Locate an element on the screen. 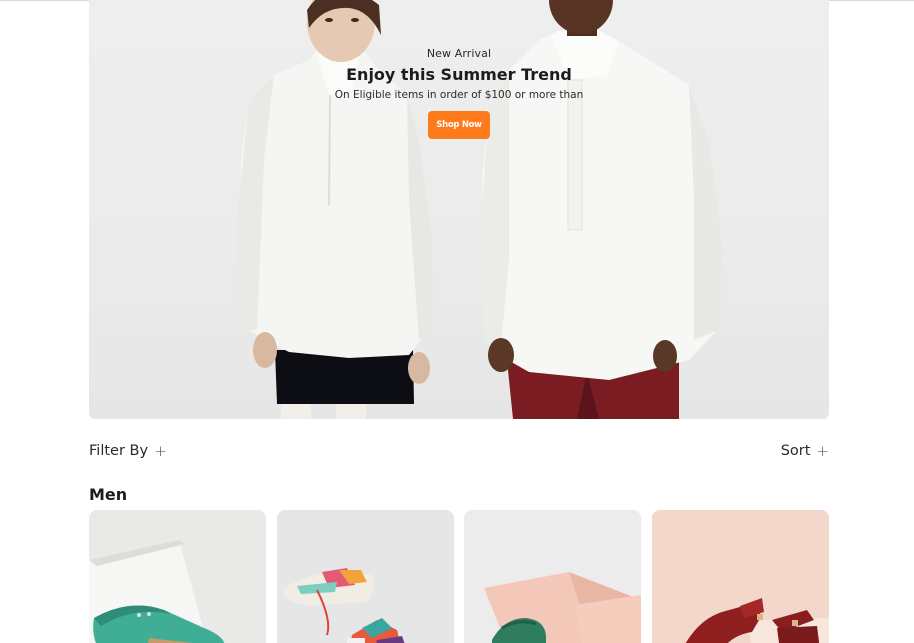  sort-button: Sort + is located at coordinates (805, 451).